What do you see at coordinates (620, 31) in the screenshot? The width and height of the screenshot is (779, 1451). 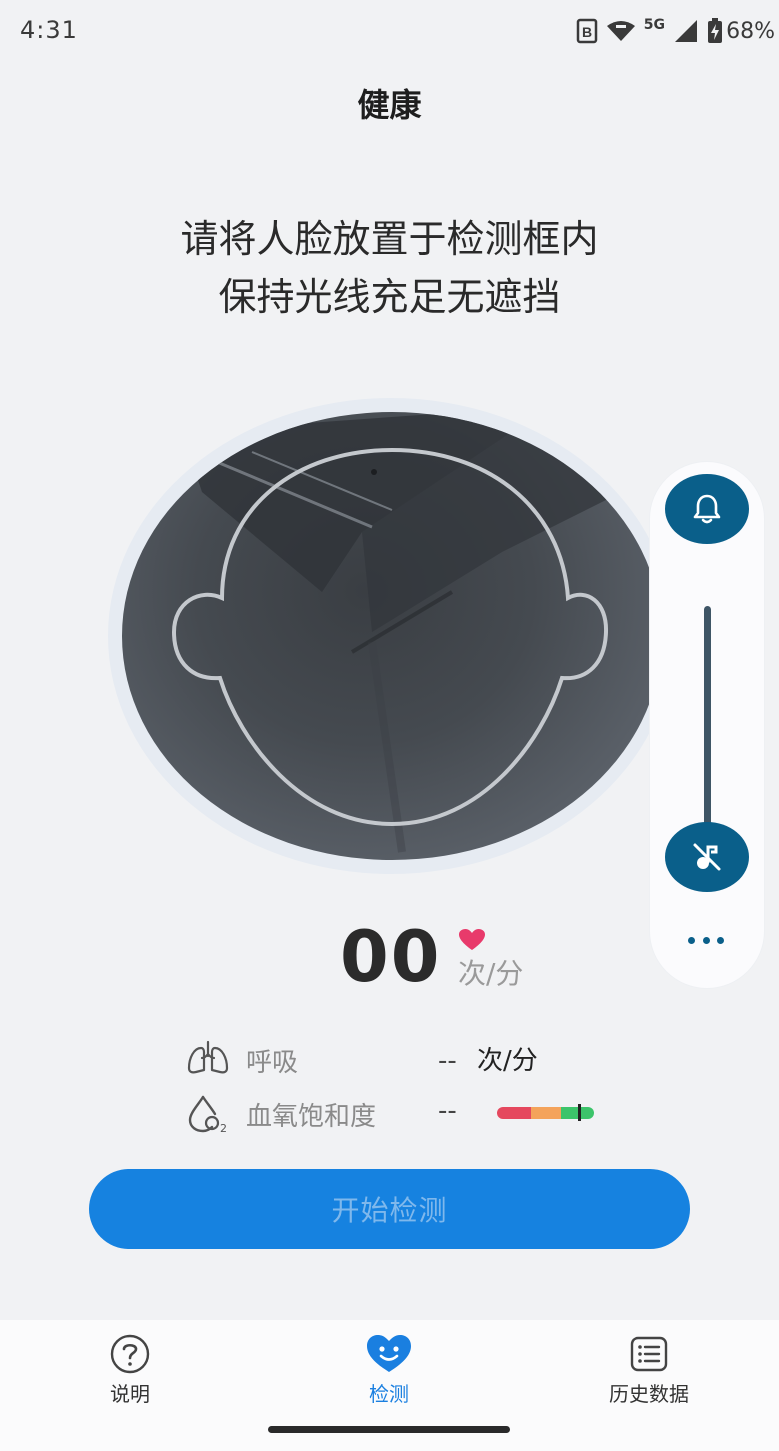 I see `wifi-icon` at bounding box center [620, 31].